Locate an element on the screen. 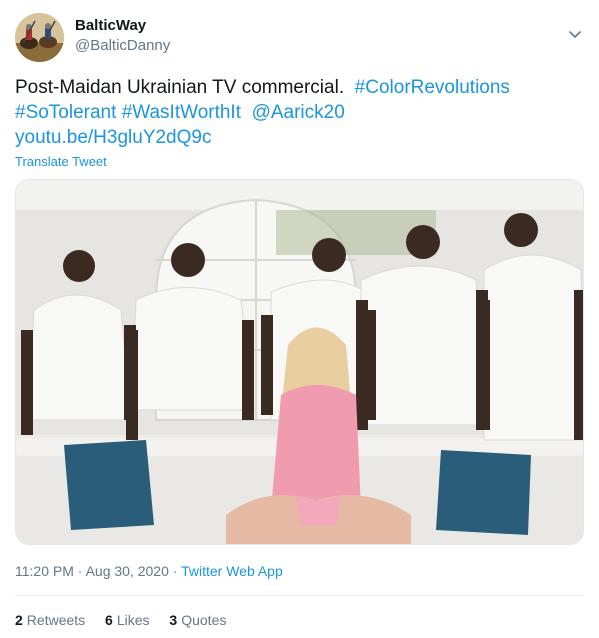 The width and height of the screenshot is (599, 638). author-handle: @BalticDanny is located at coordinates (122, 45).